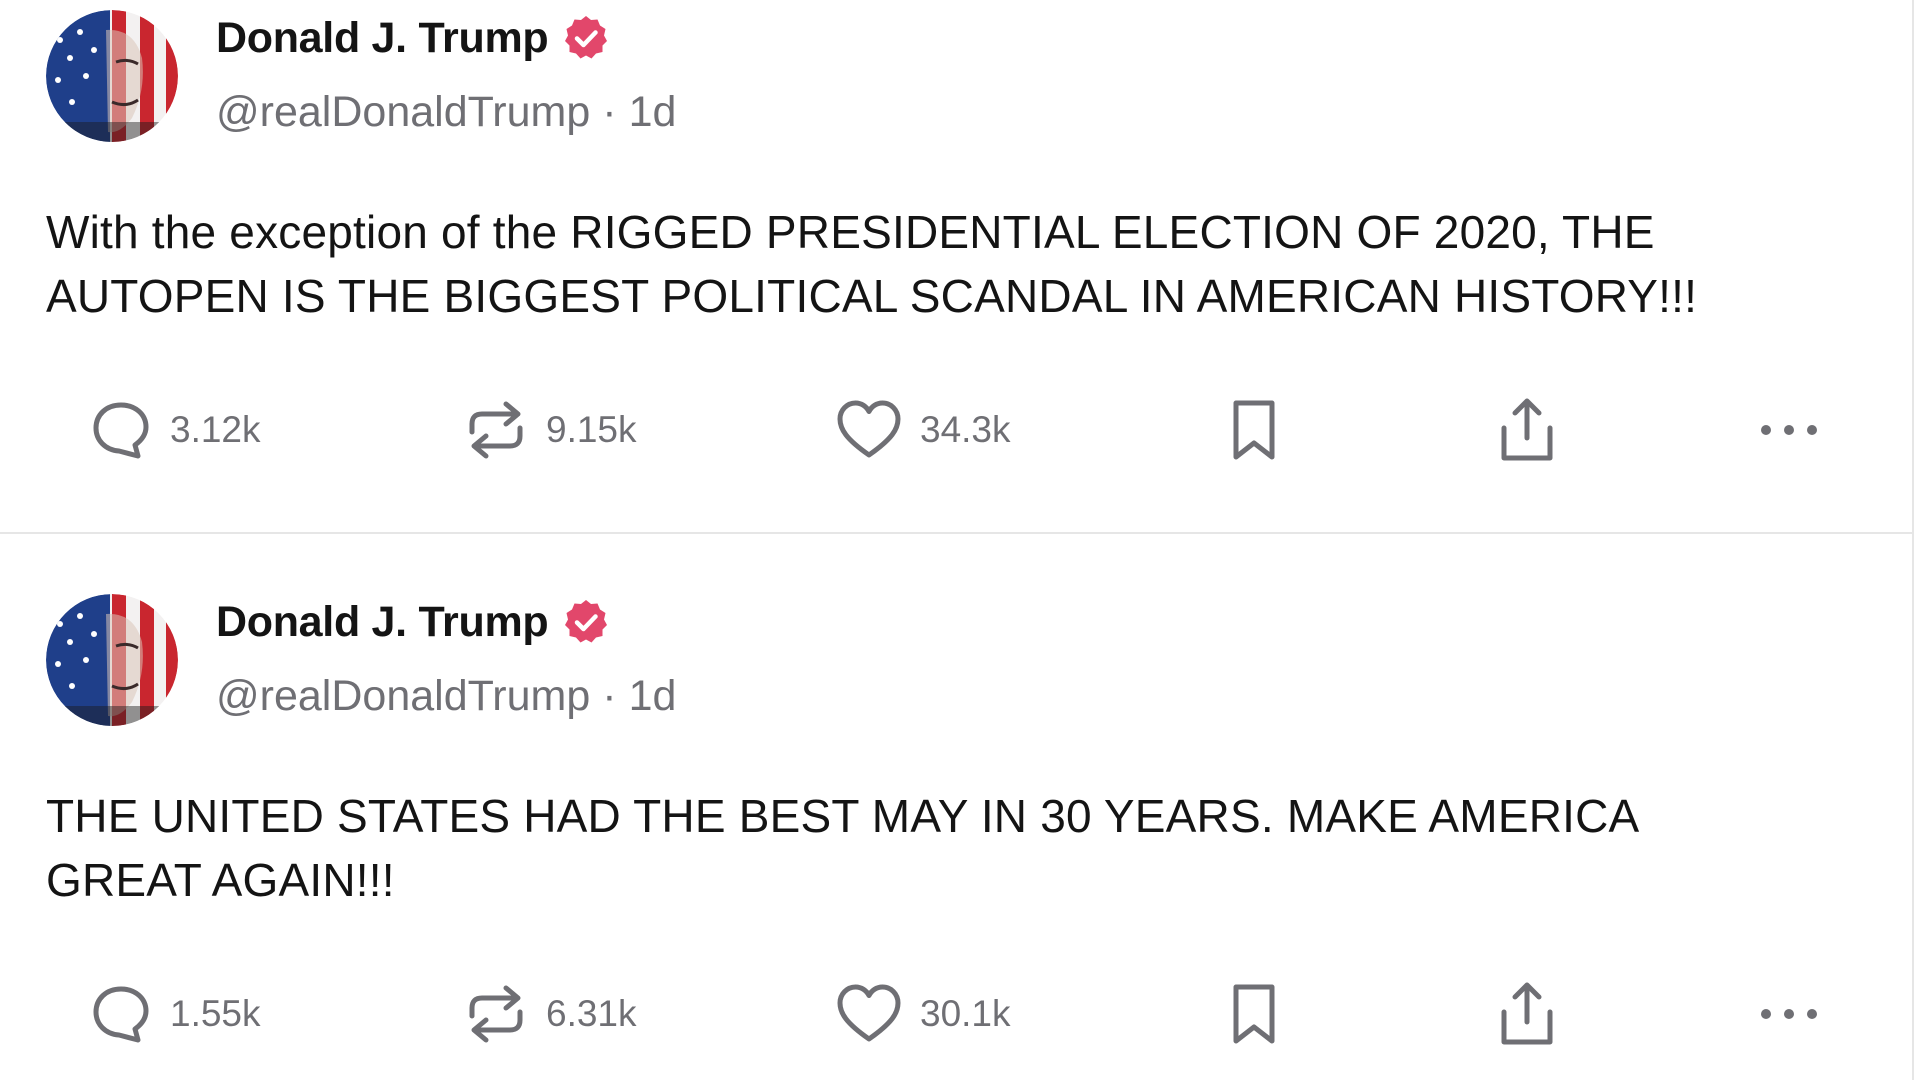 The image size is (1920, 1080). Describe the element at coordinates (591, 1013) in the screenshot. I see `repost-count: 6.31k` at that location.